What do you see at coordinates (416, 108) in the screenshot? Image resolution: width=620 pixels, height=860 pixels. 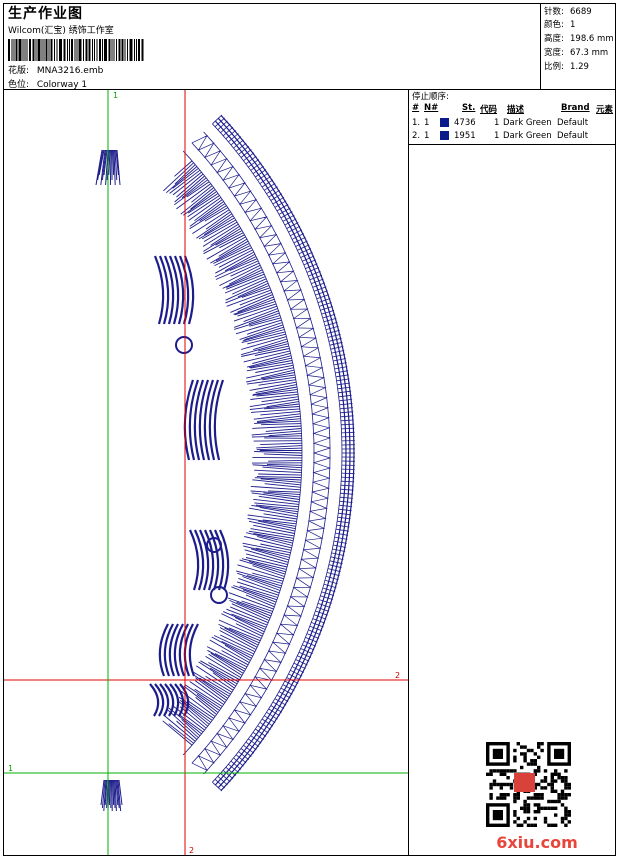 I see `col-header-num: #` at bounding box center [416, 108].